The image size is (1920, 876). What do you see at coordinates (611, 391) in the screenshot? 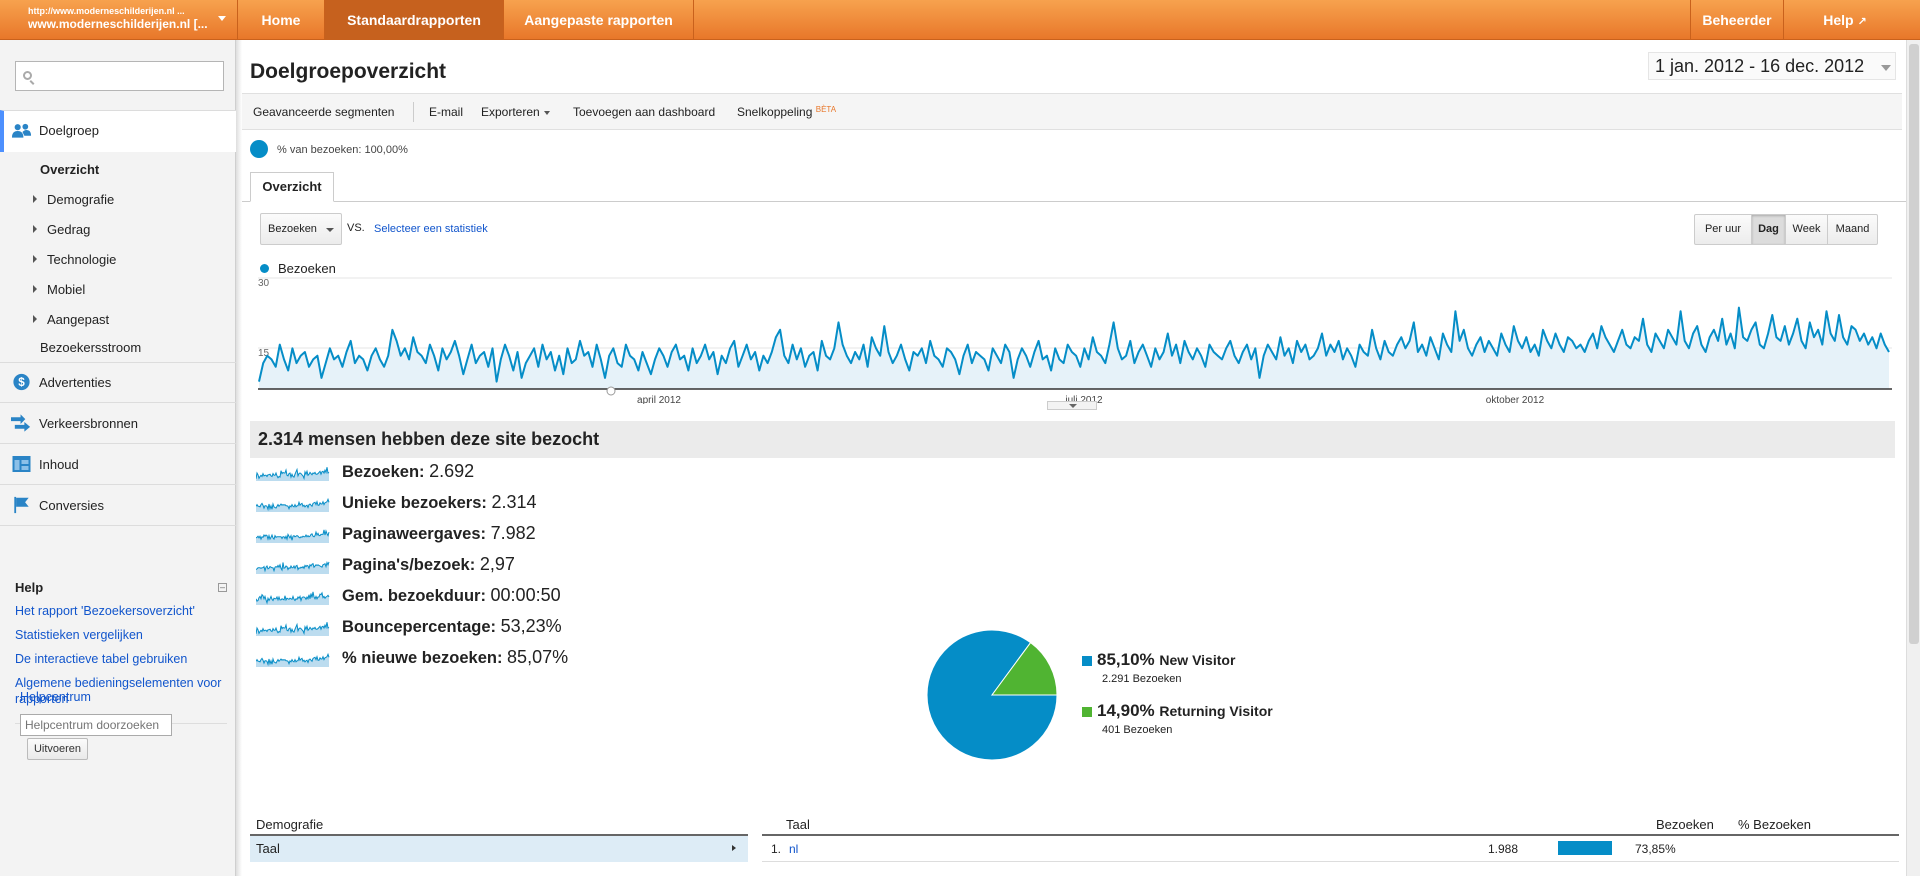
I see `annotation-marker-icon` at bounding box center [611, 391].